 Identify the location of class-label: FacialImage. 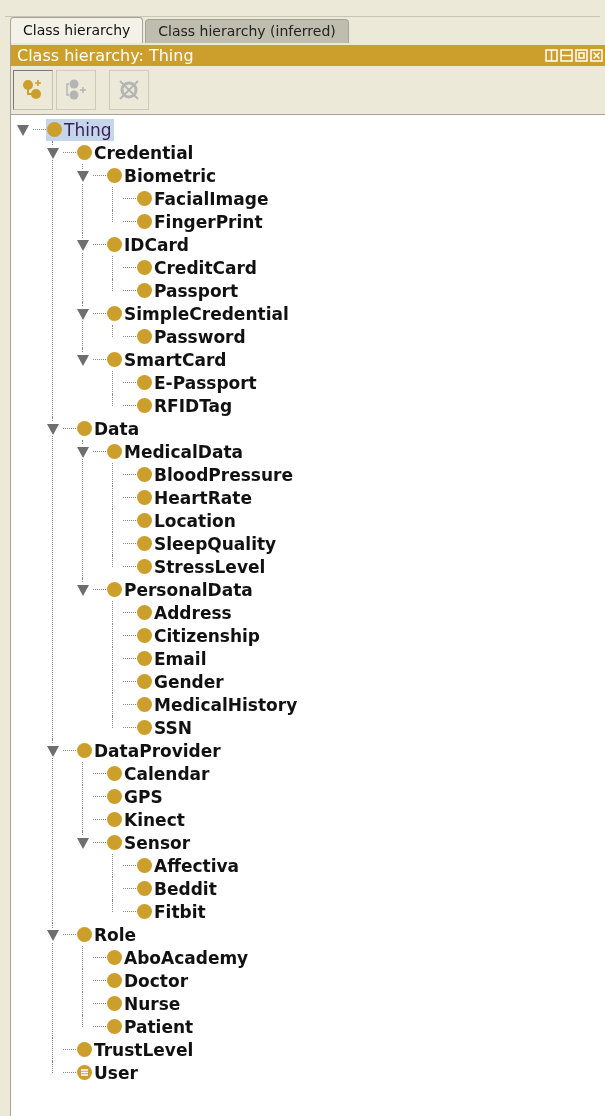
(211, 198).